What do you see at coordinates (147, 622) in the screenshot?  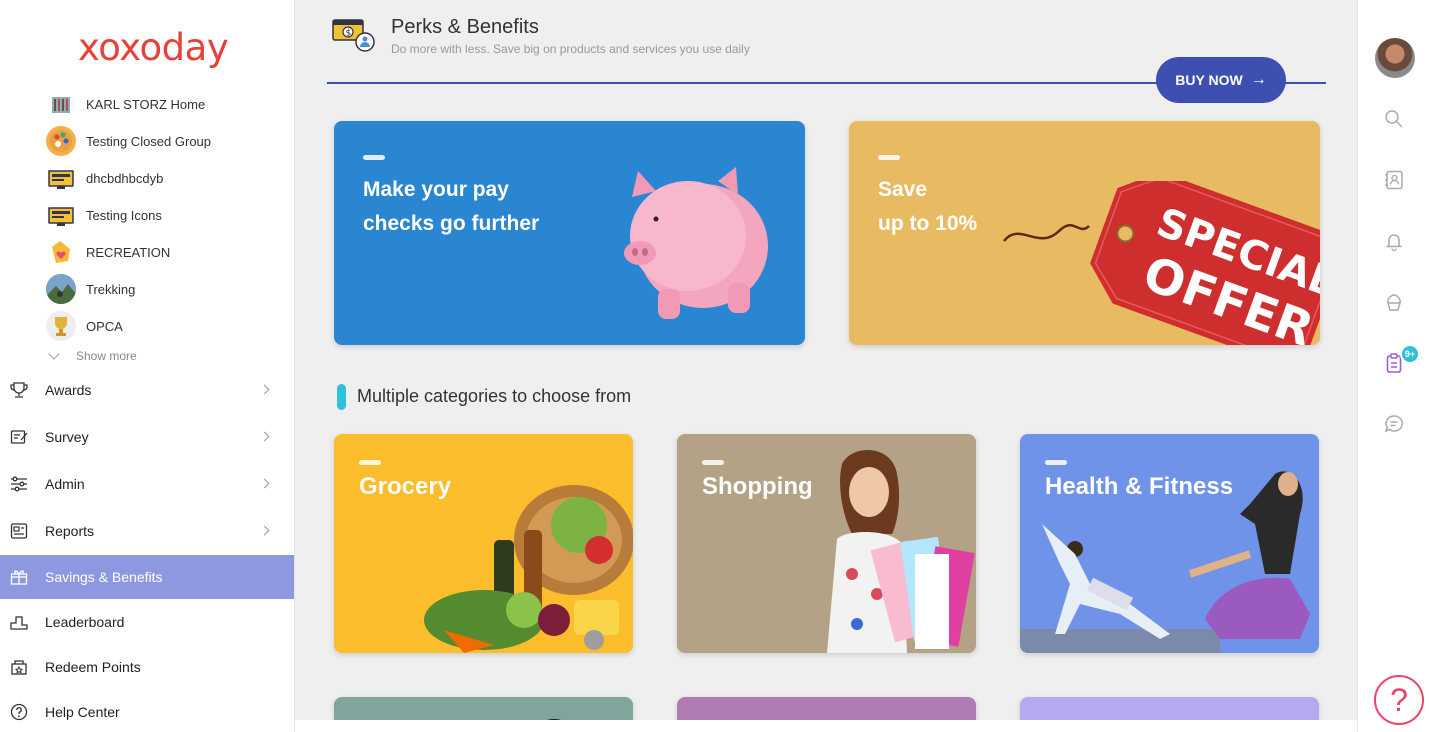 I see `nav-leaderboard: Leaderboard` at bounding box center [147, 622].